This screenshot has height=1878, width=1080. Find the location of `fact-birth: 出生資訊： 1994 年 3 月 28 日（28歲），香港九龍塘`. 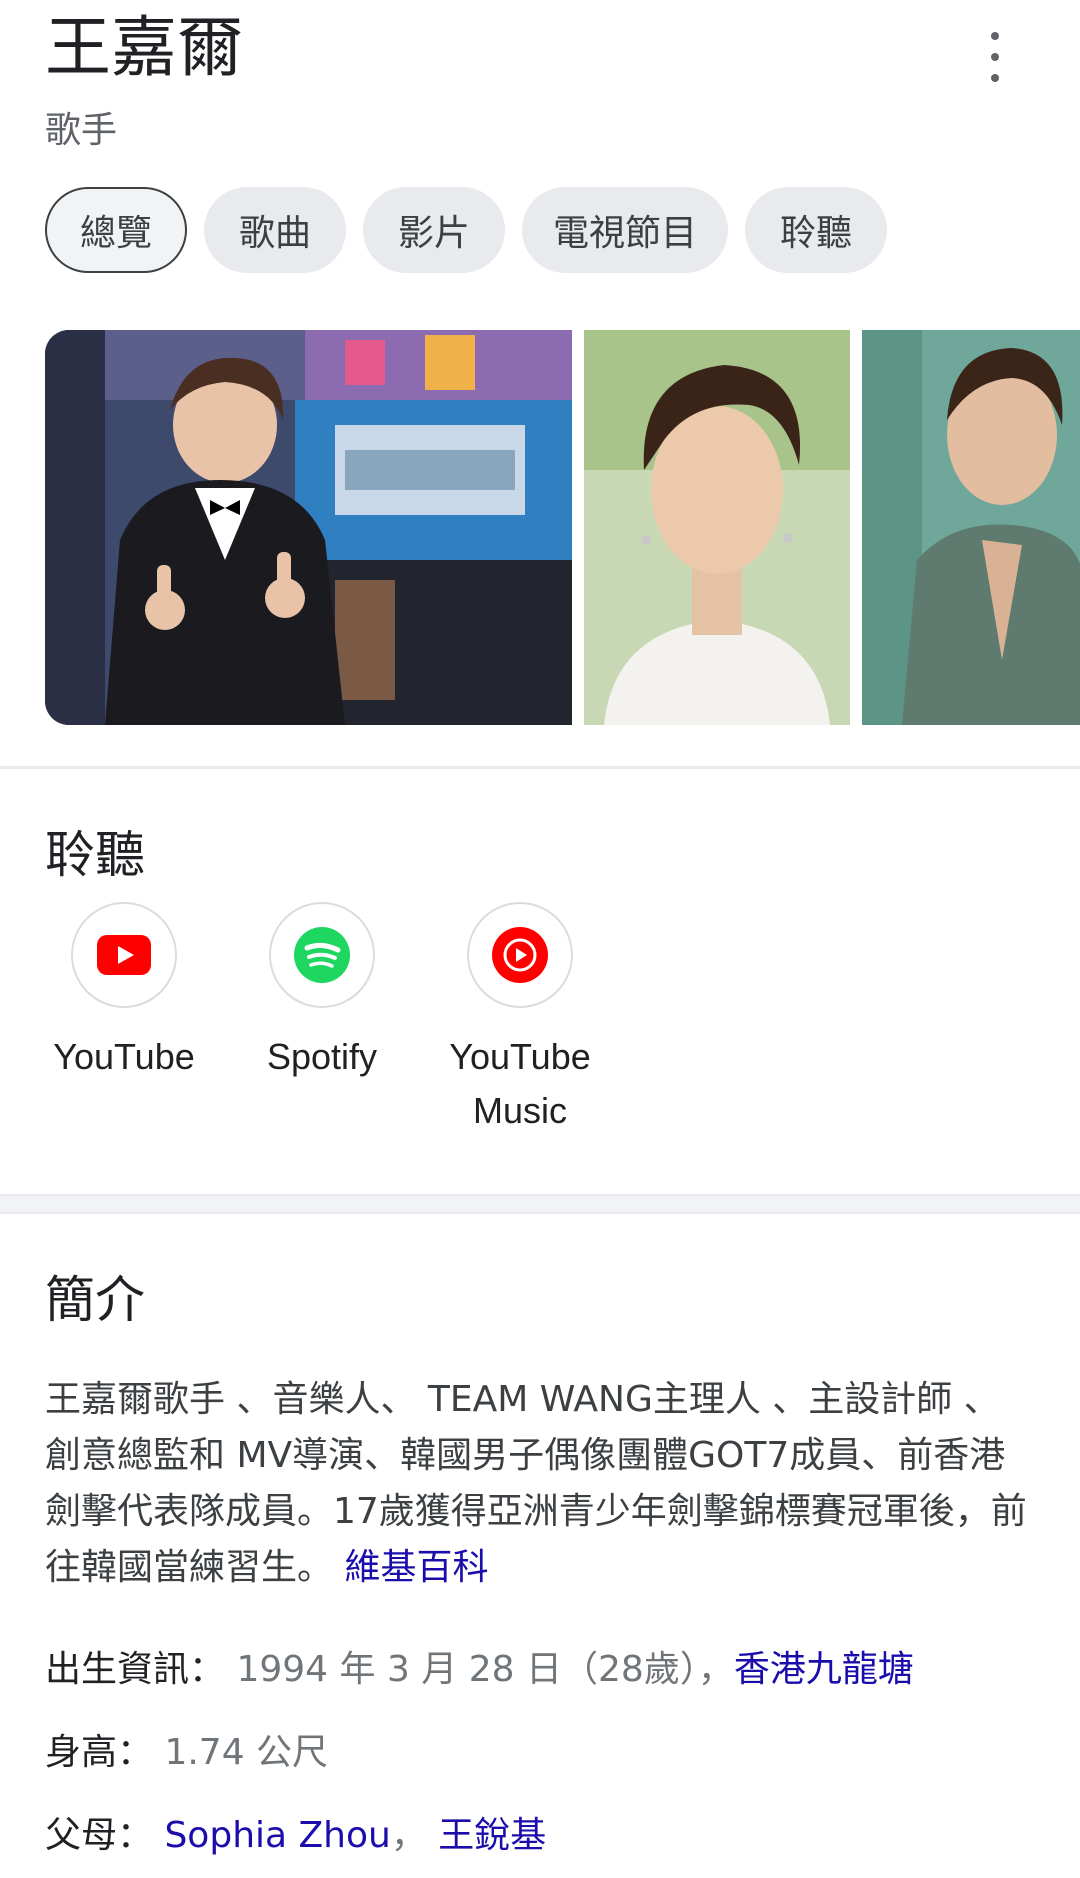

fact-birth: 出生資訊： 1994 年 3 月 28 日（28歲），香港九龍塘 is located at coordinates (479, 1666).